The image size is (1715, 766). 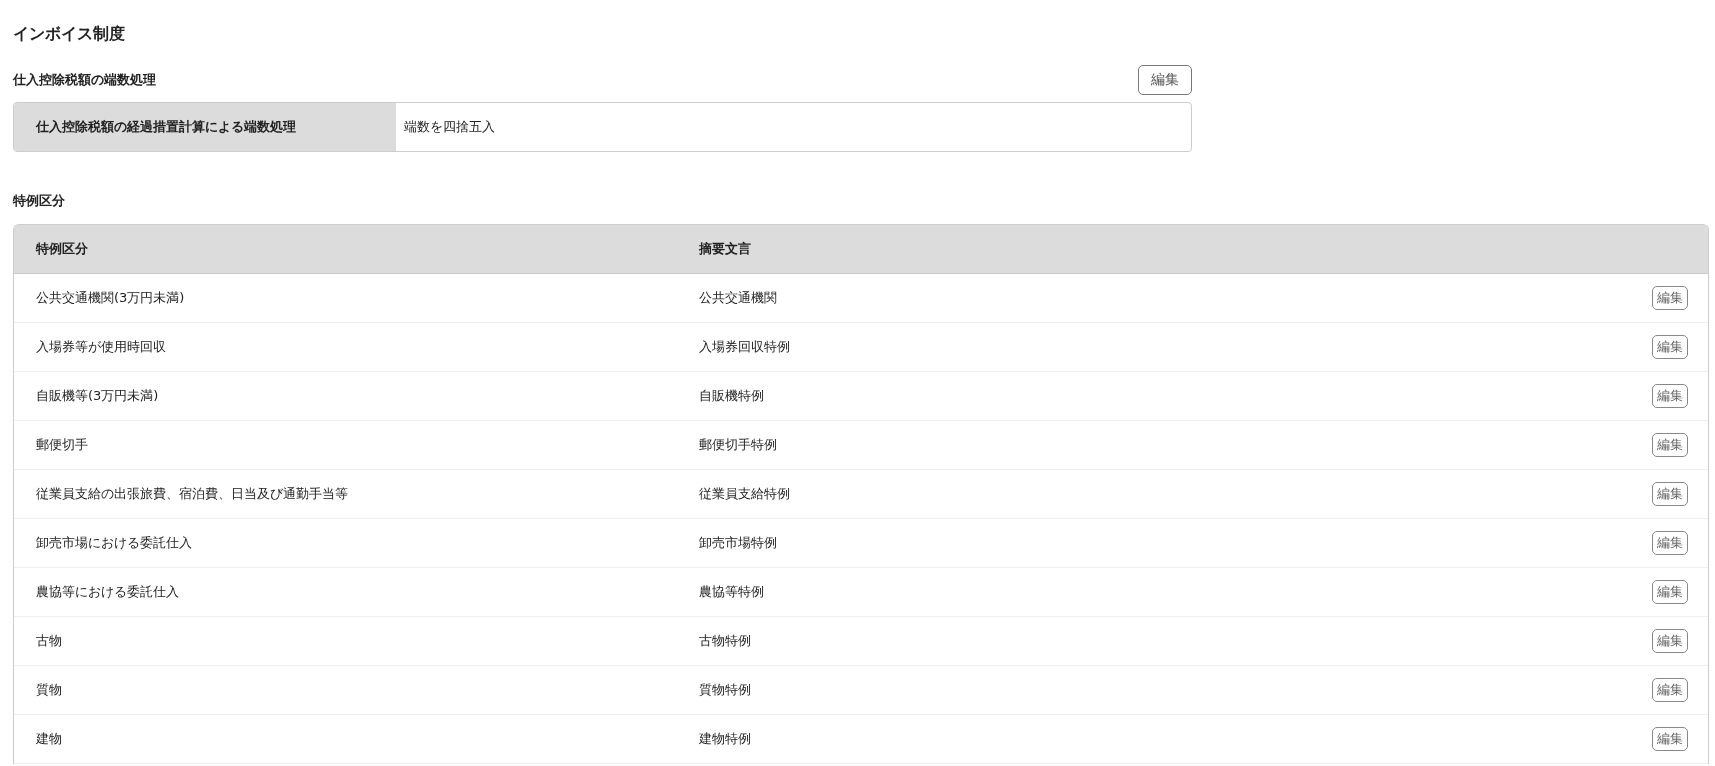 I want to click on table-cell-text: 古物特例, so click(x=725, y=641).